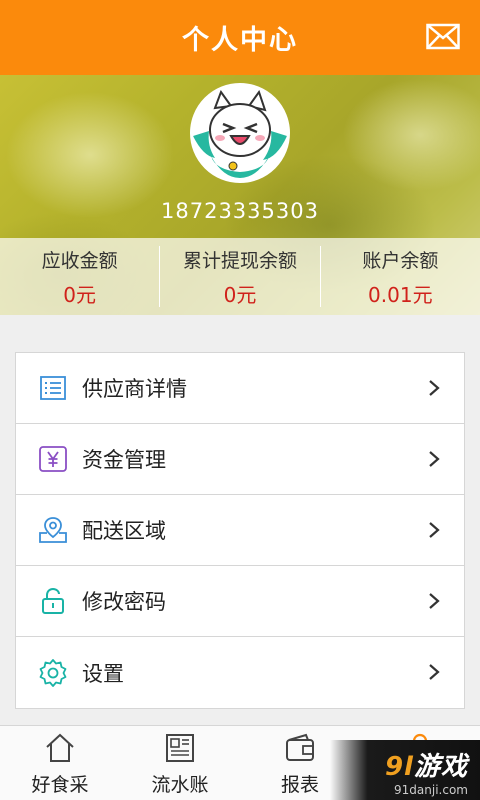 This screenshot has width=480, height=800. Describe the element at coordinates (124, 602) in the screenshot. I see `menu-item-label: 修改密码` at that location.